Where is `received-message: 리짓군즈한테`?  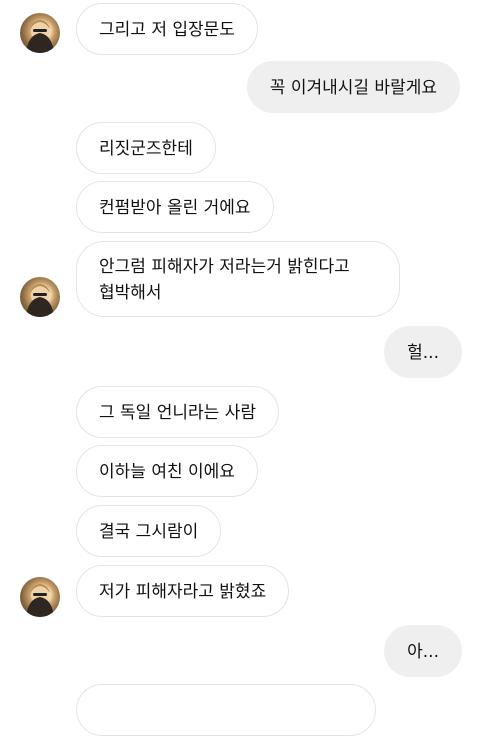
received-message: 리짓군즈한테 is located at coordinates (146, 148).